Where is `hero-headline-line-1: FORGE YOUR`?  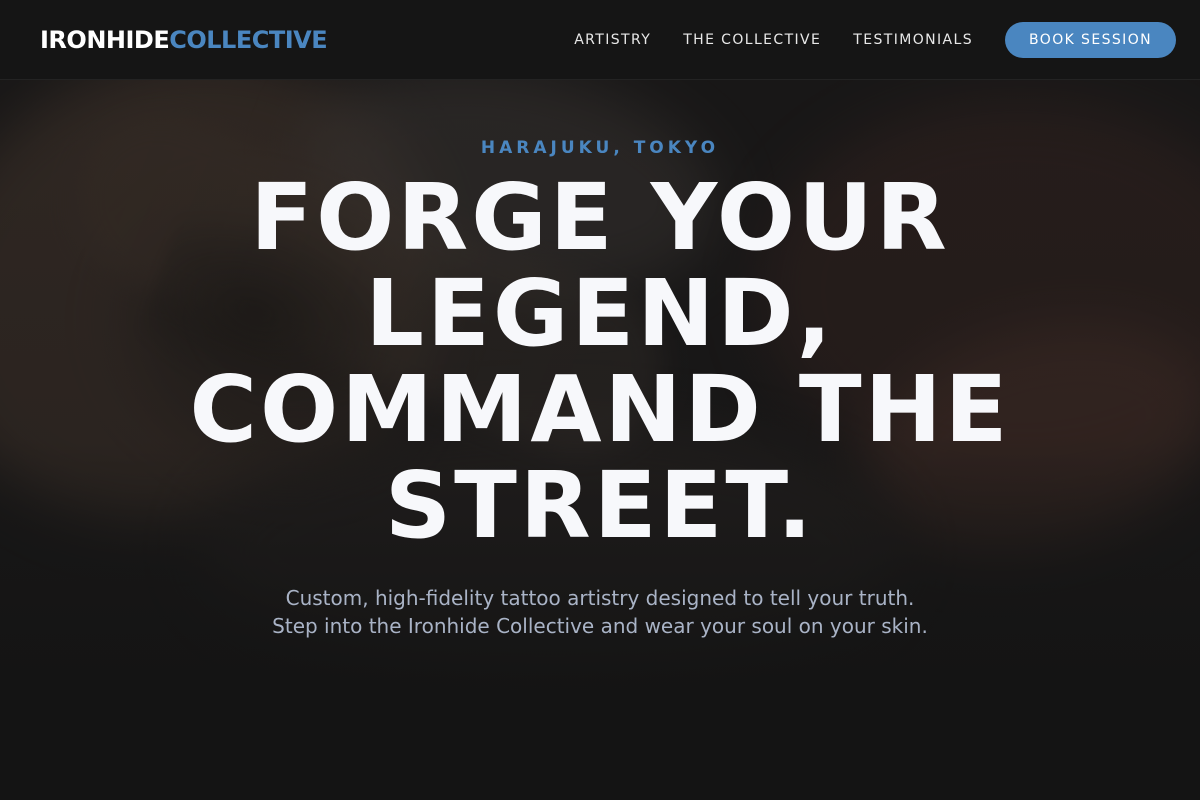 hero-headline-line-1: FORGE YOUR is located at coordinates (600, 217).